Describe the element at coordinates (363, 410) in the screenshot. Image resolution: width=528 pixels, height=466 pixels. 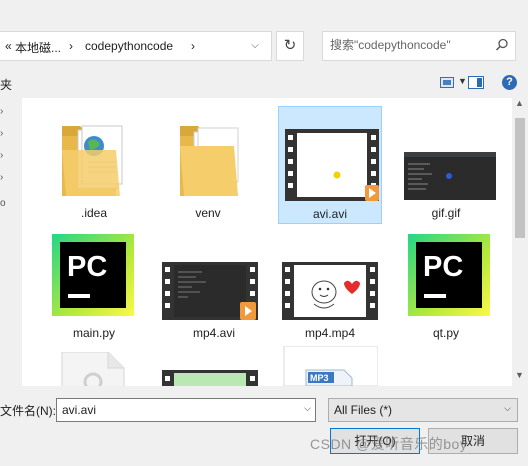
I see `filetype-value: All Files (*)` at that location.